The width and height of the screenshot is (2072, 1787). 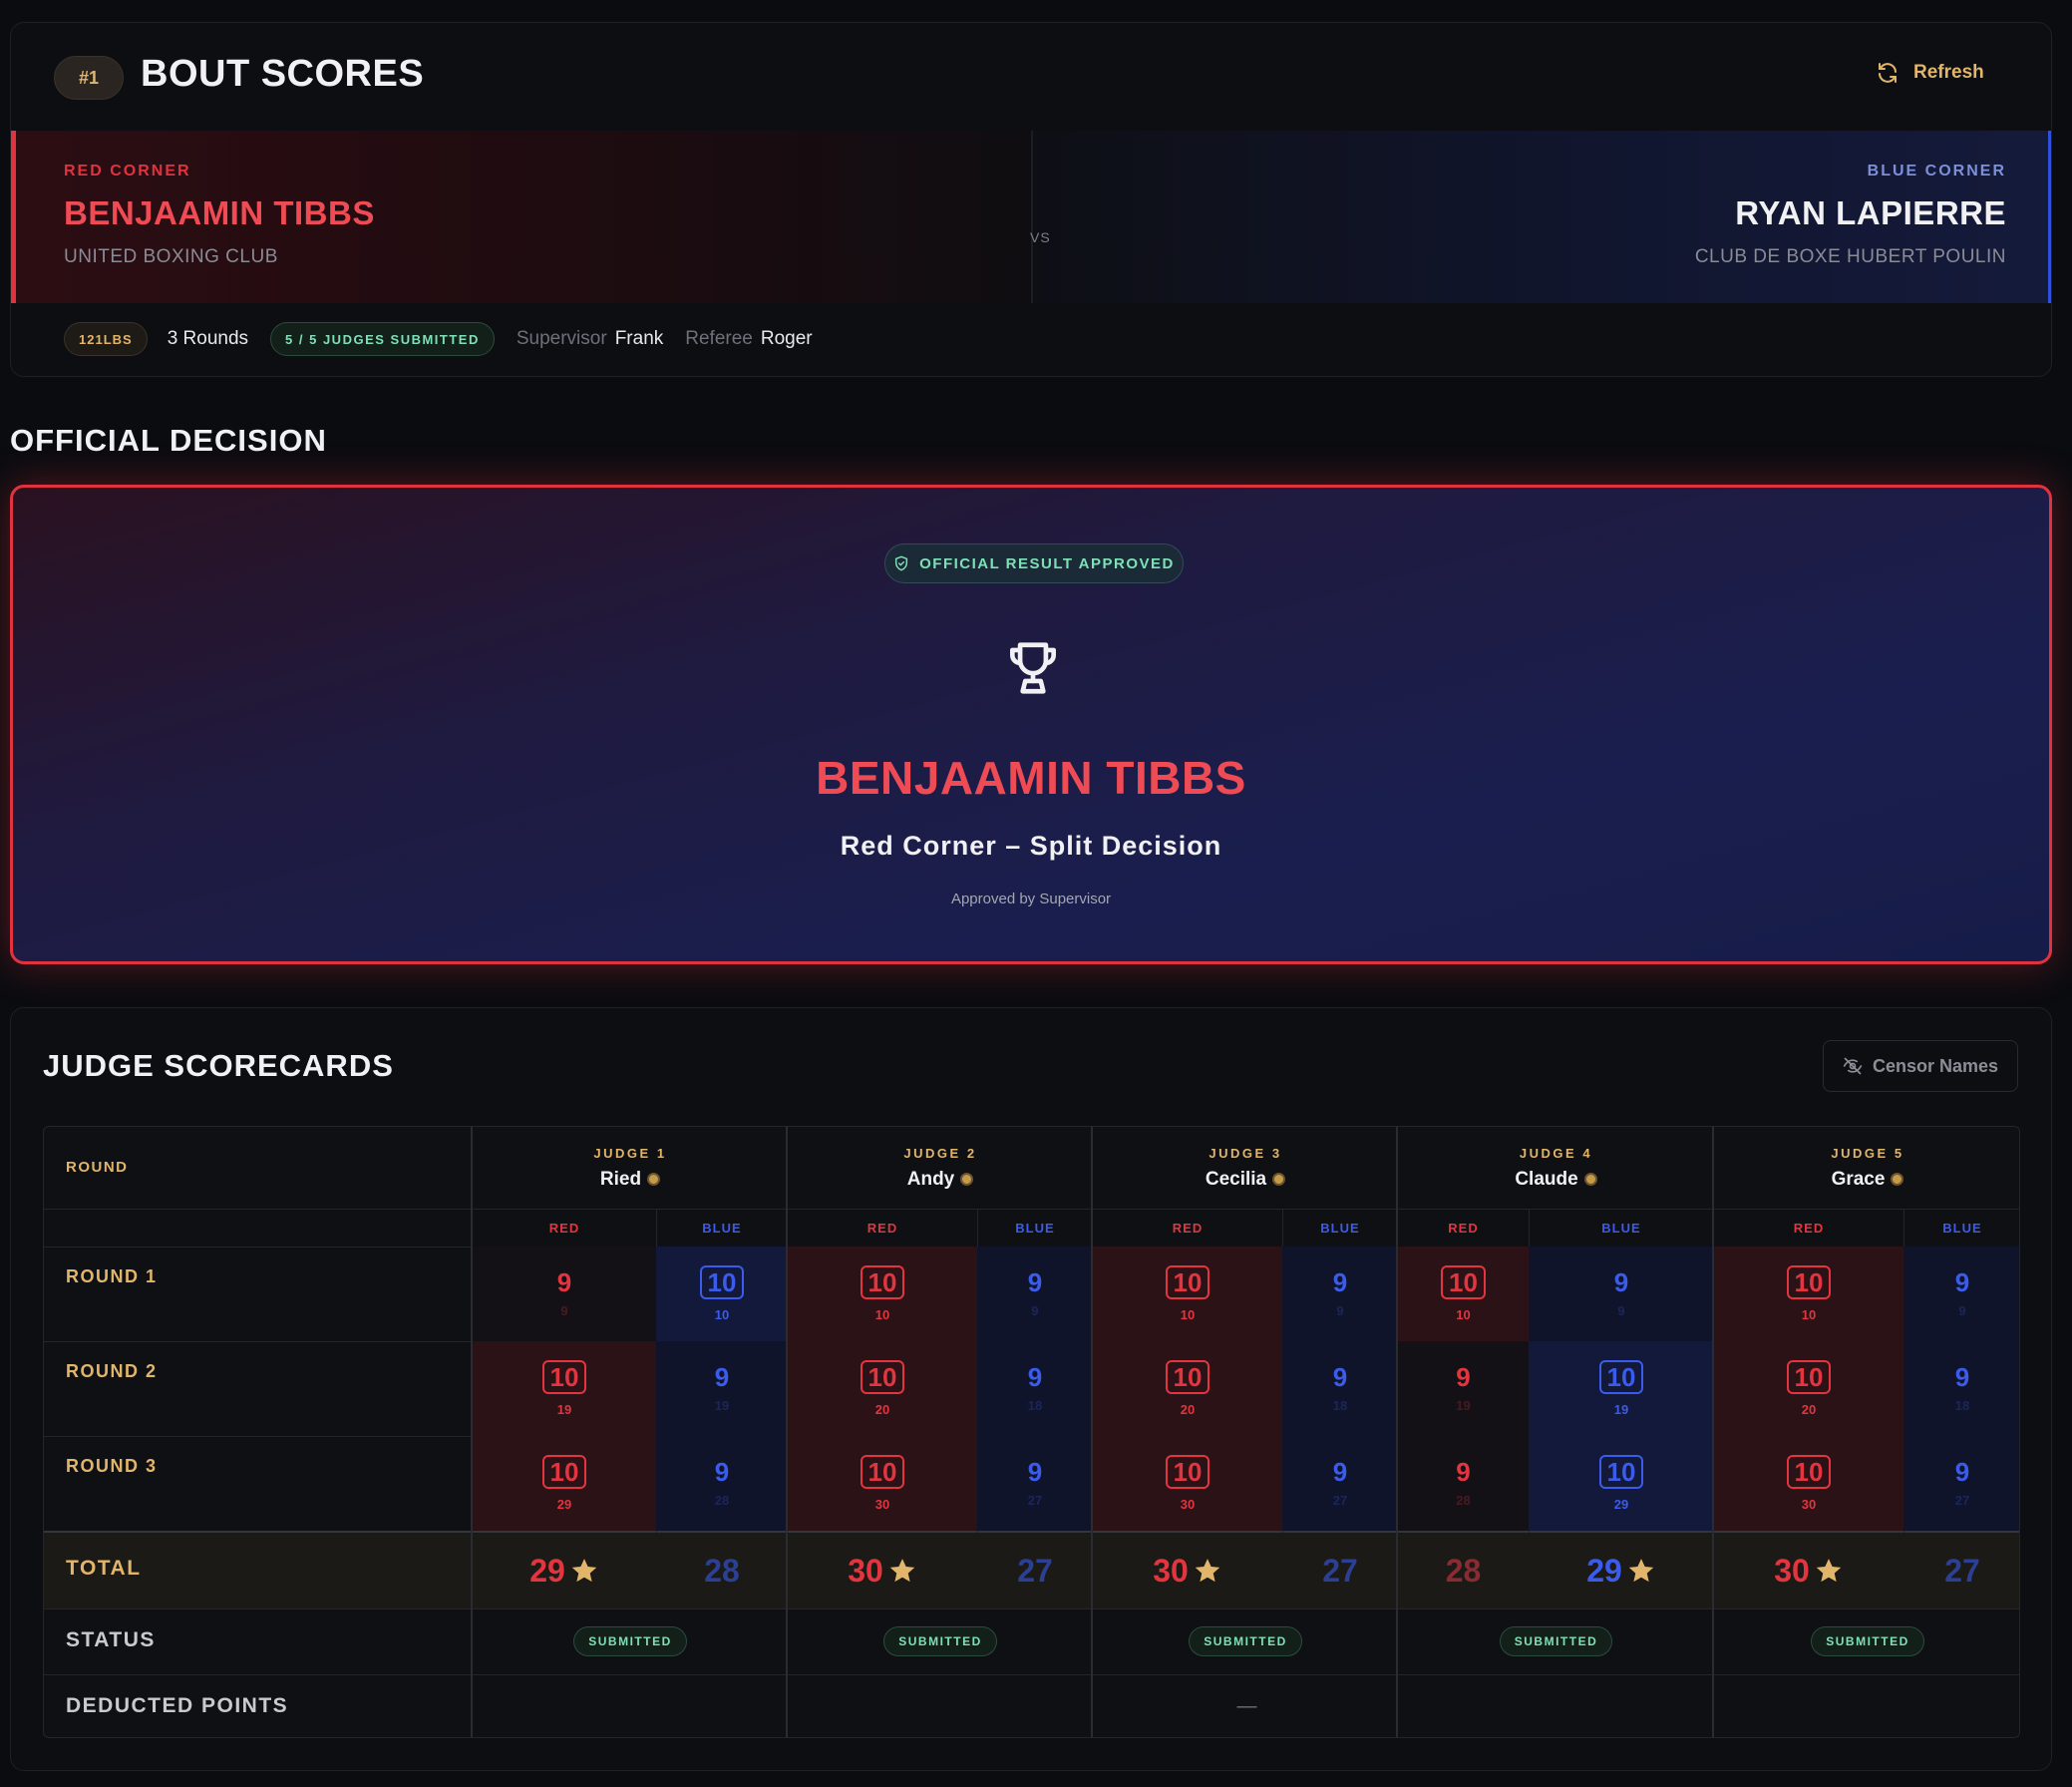 I want to click on red-corner-label: RED CORNER, so click(x=128, y=171).